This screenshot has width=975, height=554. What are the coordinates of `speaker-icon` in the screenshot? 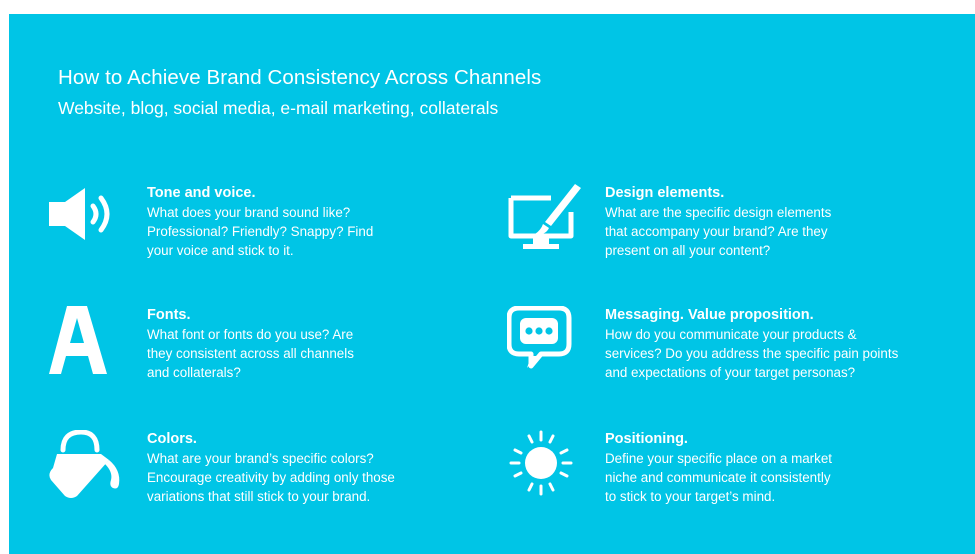 It's located at (89, 216).